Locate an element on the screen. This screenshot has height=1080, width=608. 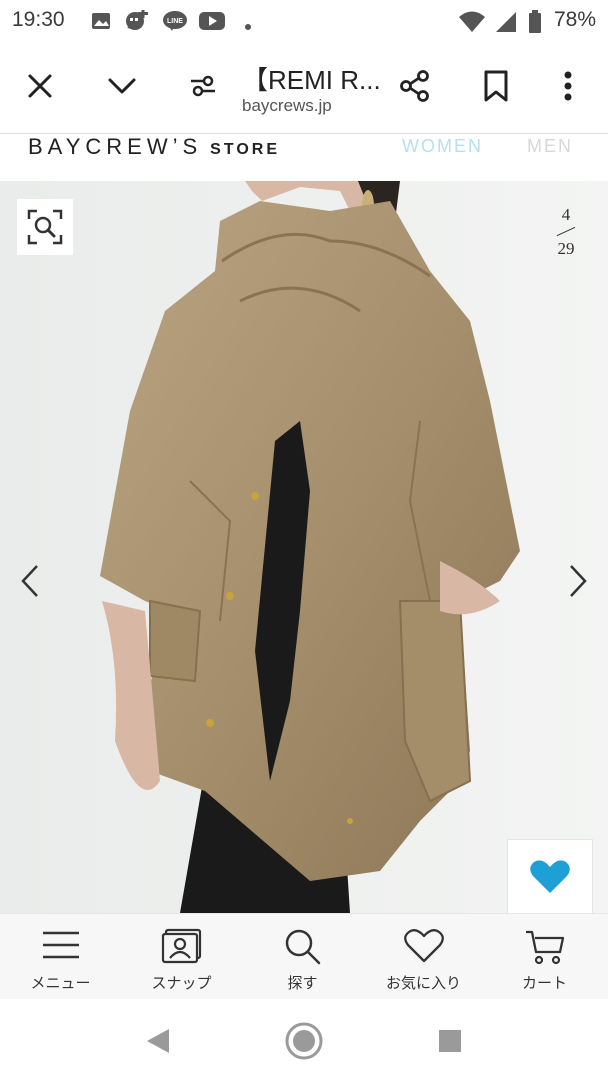
android-nav-bar is located at coordinates (304, 1039).